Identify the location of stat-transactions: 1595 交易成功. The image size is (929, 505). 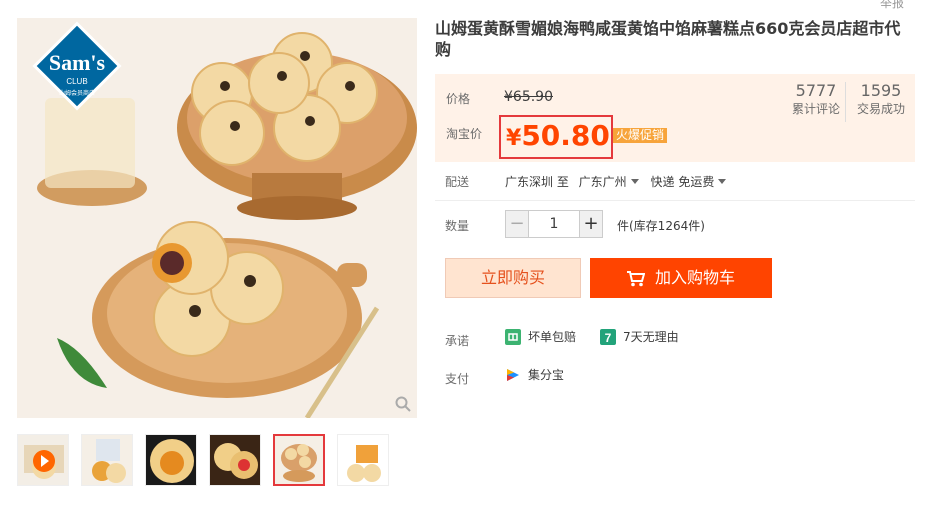
(881, 100).